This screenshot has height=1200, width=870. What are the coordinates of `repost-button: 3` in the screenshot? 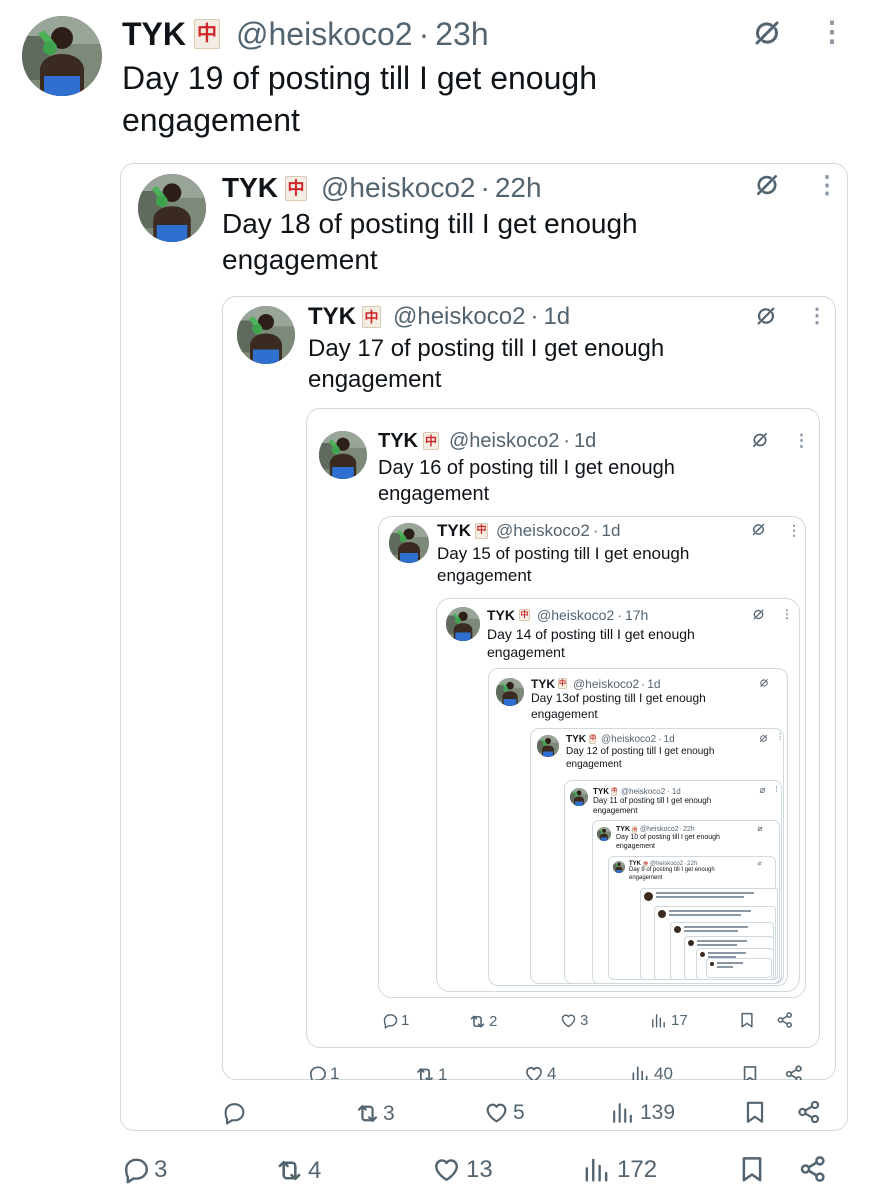 It's located at (374, 1113).